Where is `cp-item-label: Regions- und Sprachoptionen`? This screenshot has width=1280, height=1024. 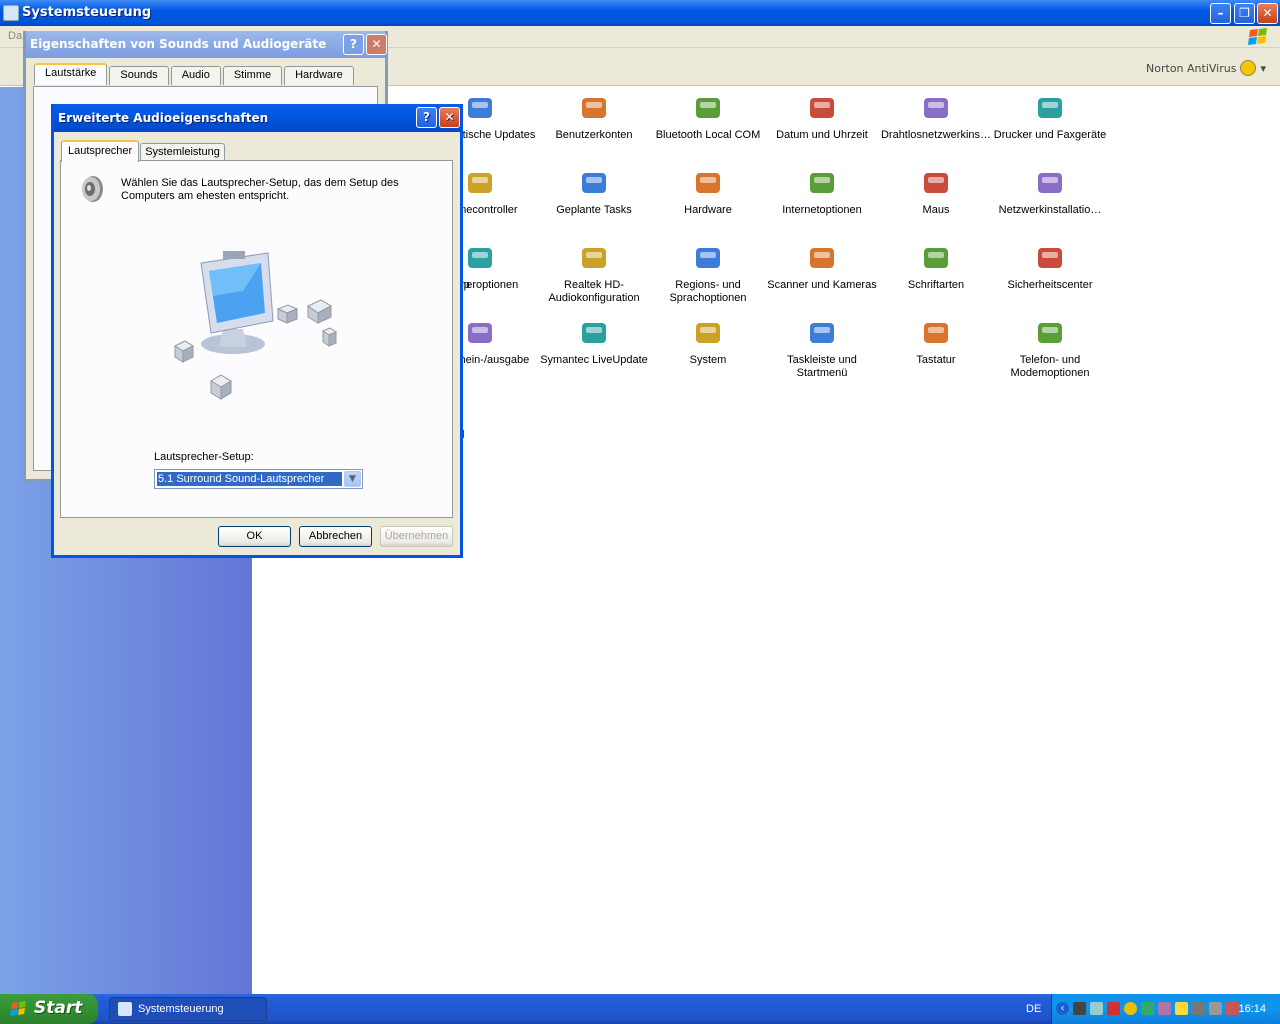
cp-item-label: Regions- und Sprachoptionen is located at coordinates (708, 291).